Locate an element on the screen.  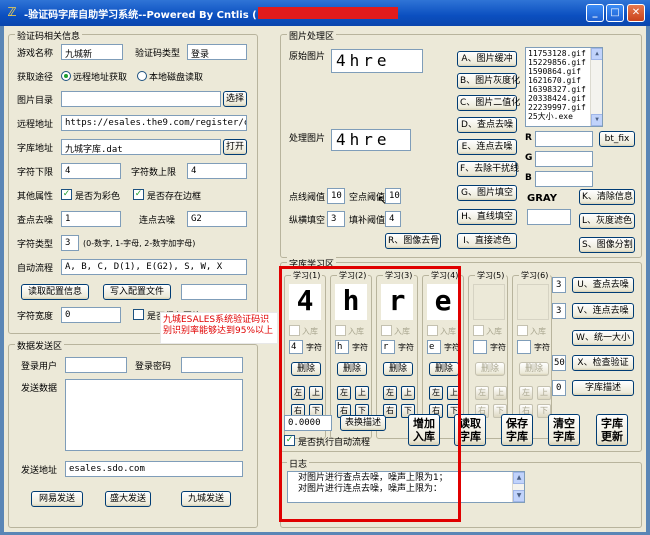
processed-image: 4hre is located at coordinates (371, 140).